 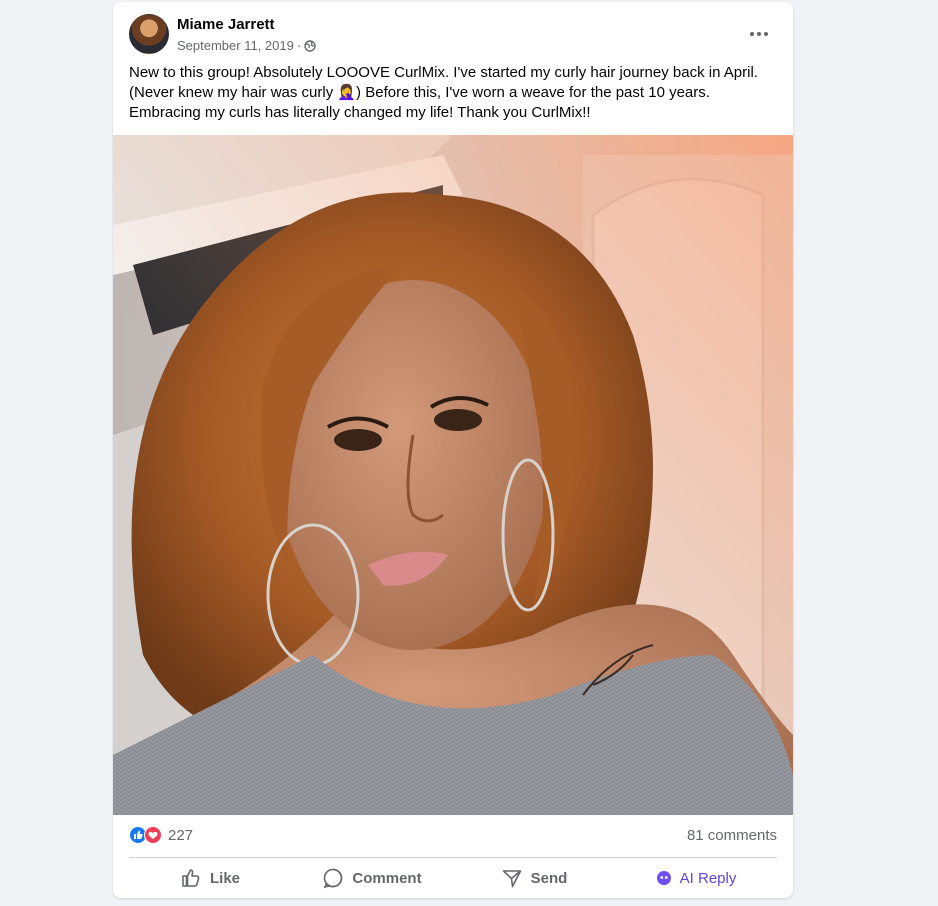 I want to click on send-button: Send, so click(x=534, y=878).